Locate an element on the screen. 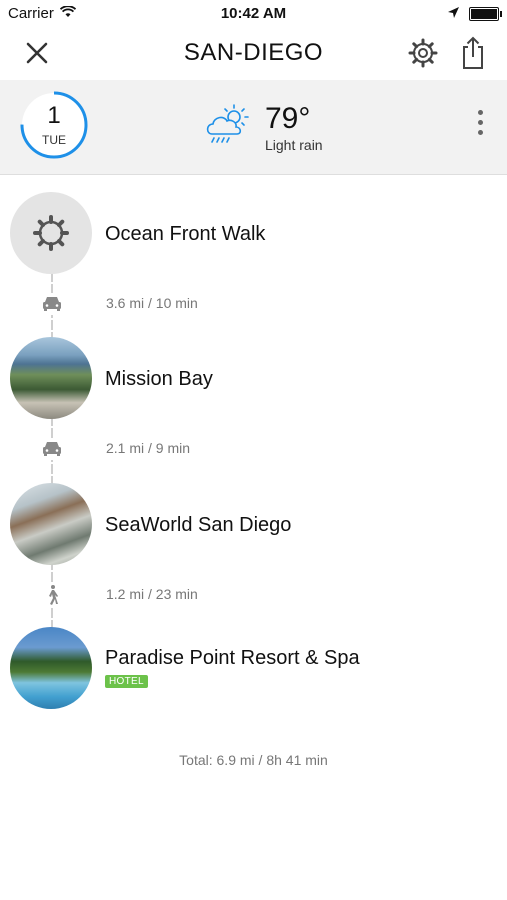  route-leg: 3.6 mi / 10 min is located at coordinates (253, 304).